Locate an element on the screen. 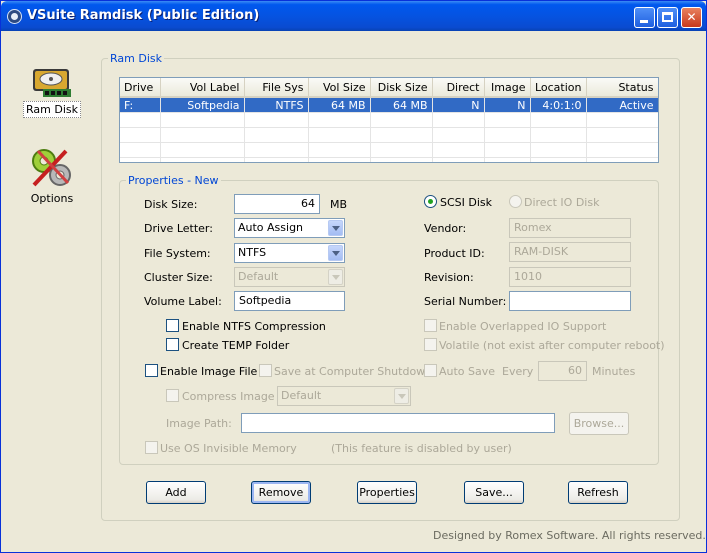  drive-letter-label: Drive Letter: is located at coordinates (178, 228).